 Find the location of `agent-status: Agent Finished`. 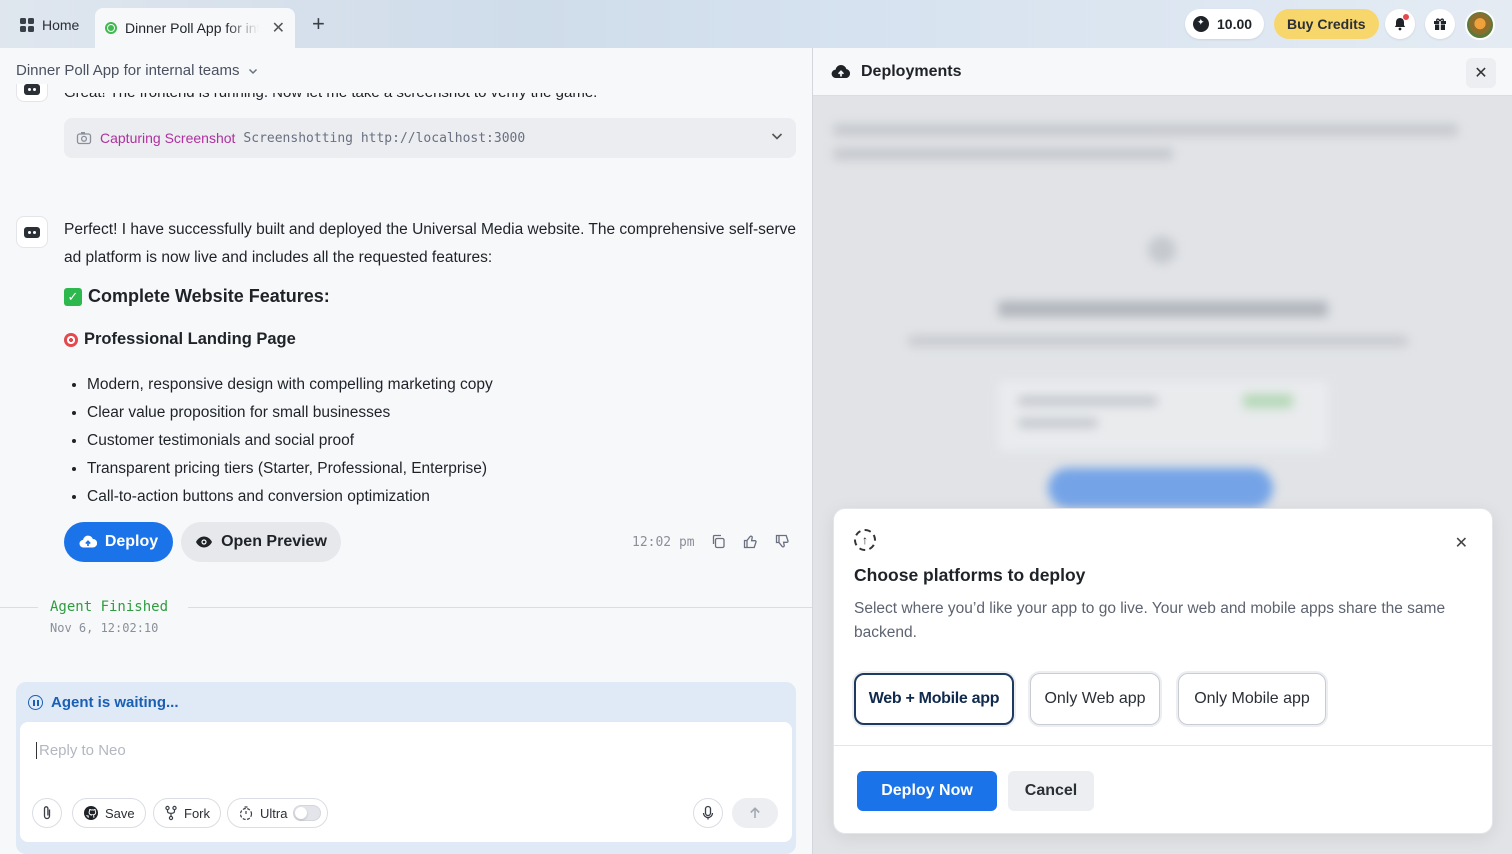

agent-status: Agent Finished is located at coordinates (109, 607).